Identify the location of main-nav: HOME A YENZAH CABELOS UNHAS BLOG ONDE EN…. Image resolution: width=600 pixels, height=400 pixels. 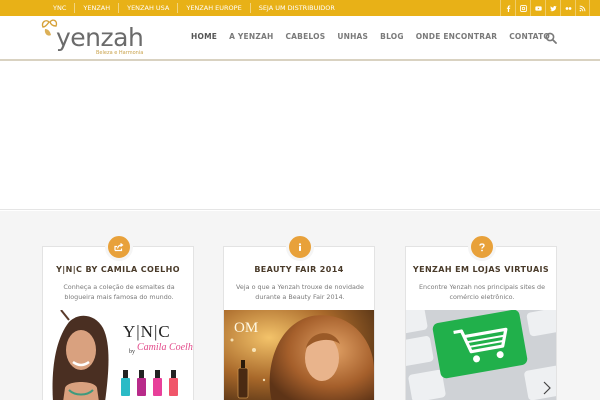
(370, 38).